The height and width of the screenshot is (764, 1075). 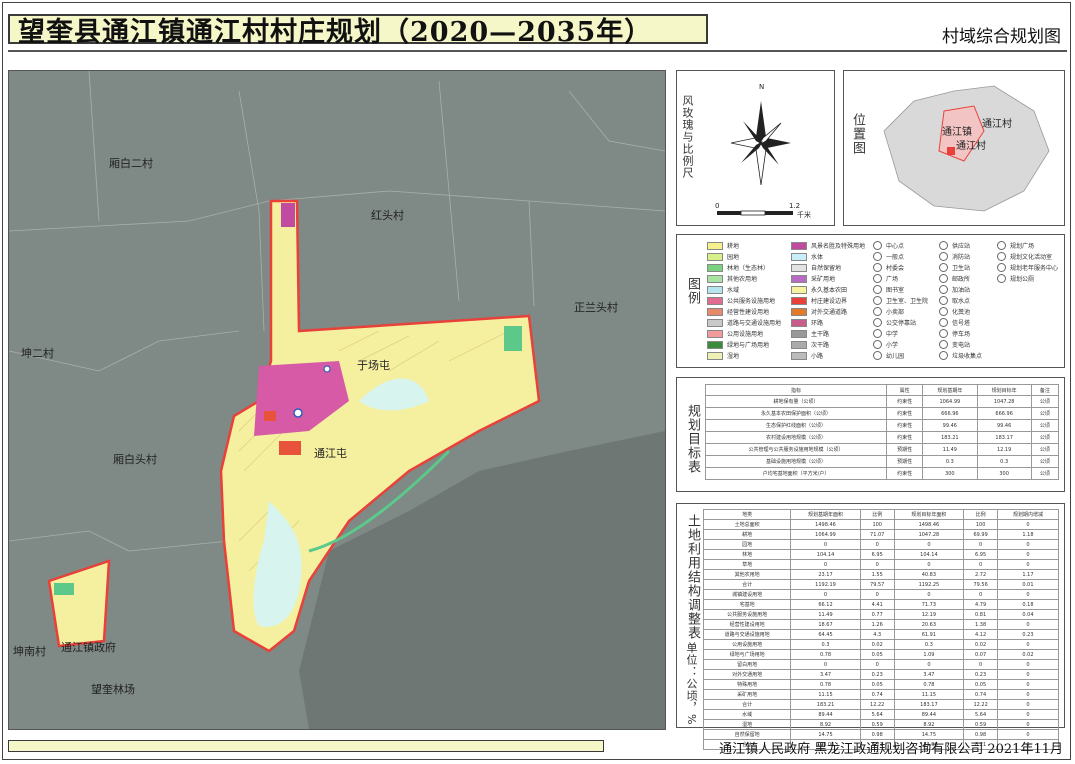 What do you see at coordinates (819, 300) in the screenshot?
I see `legend-item: 村庄建设边界` at bounding box center [819, 300].